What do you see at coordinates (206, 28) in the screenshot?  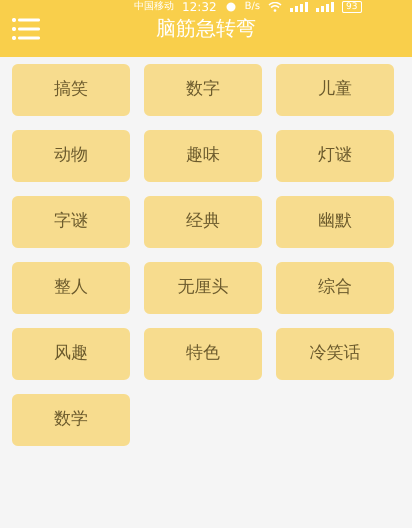 I see `app-title: 脑筋急转弯` at bounding box center [206, 28].